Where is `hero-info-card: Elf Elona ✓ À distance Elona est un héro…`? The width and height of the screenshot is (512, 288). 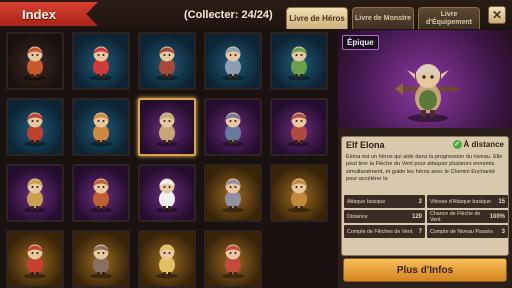 hero-info-card: Elf Elona ✓ À distance Elona est un héro… is located at coordinates (425, 196).